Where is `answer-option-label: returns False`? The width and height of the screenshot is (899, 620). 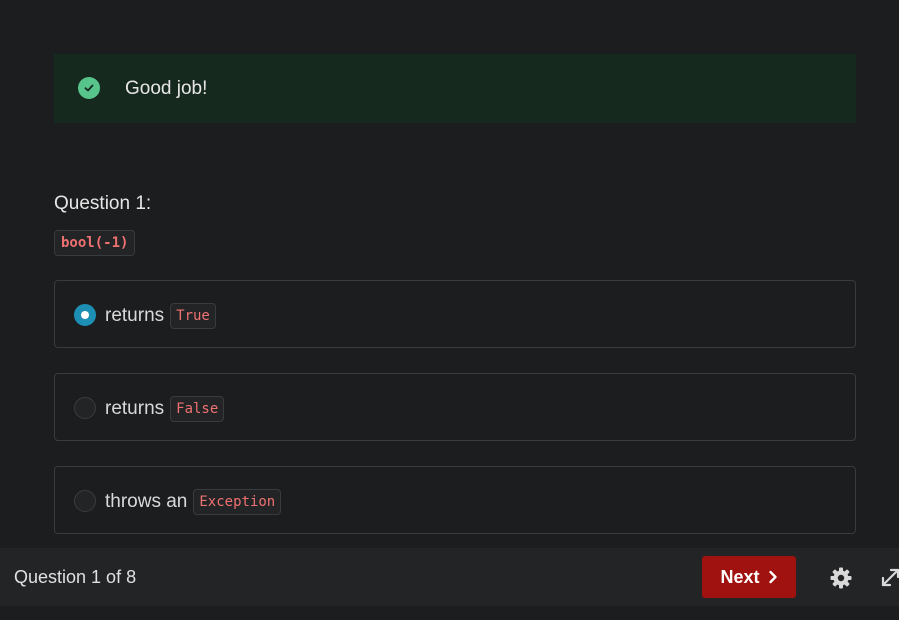
answer-option-label: returns False is located at coordinates (165, 409).